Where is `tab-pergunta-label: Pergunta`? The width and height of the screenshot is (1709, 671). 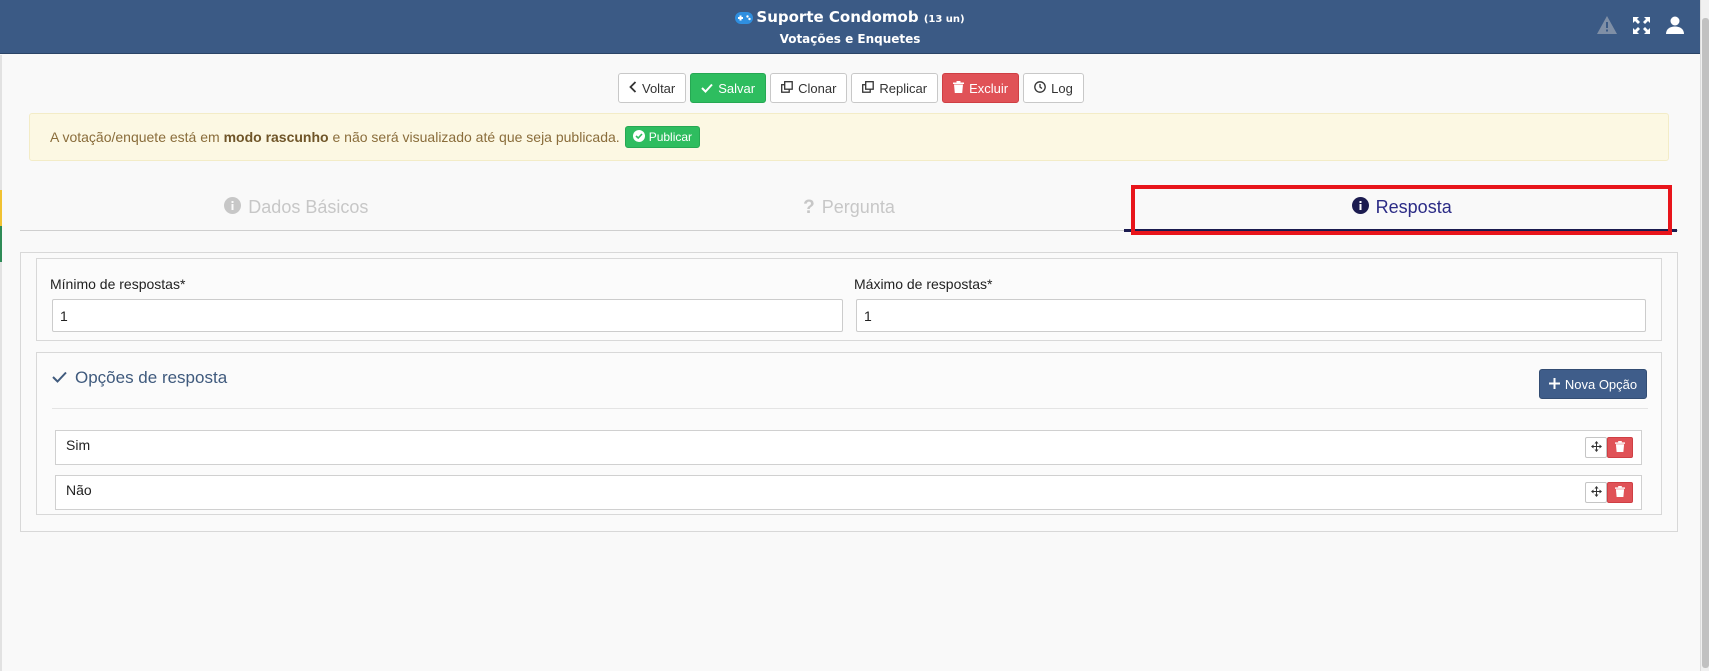 tab-pergunta-label: Pergunta is located at coordinates (858, 207).